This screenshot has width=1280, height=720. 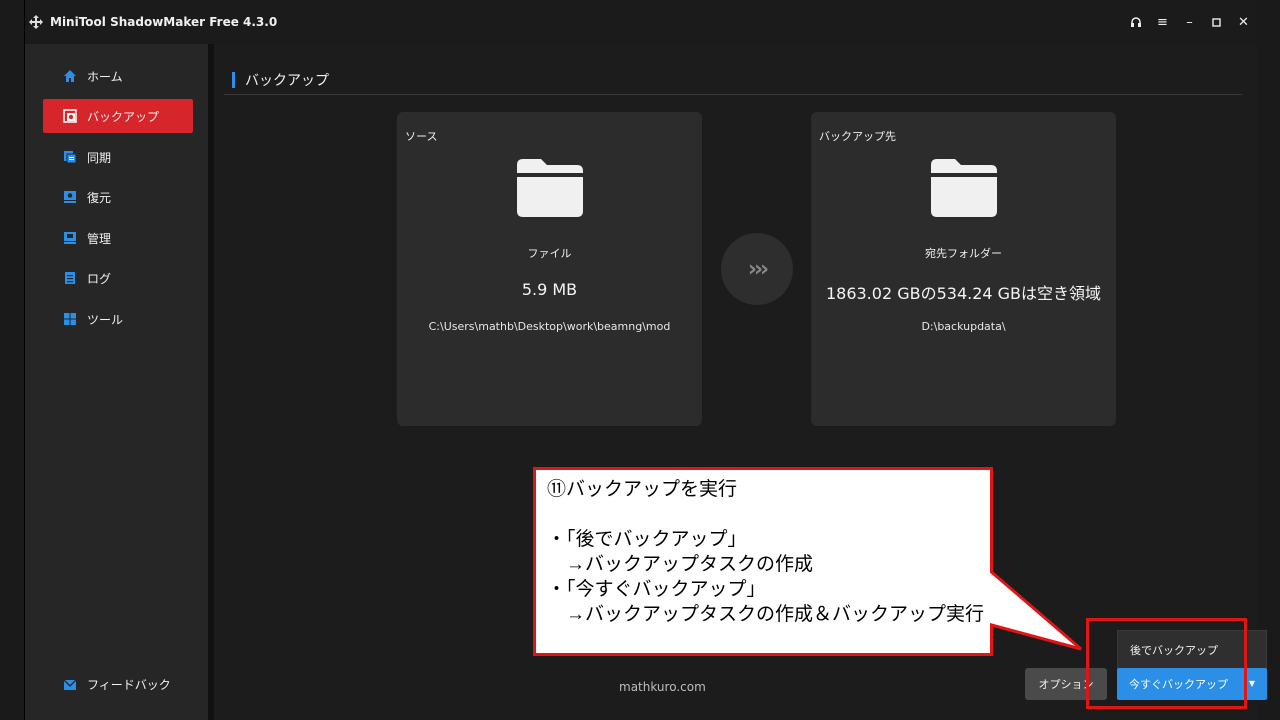 I want to click on sidebar-item-label: 管理, so click(x=99, y=238).